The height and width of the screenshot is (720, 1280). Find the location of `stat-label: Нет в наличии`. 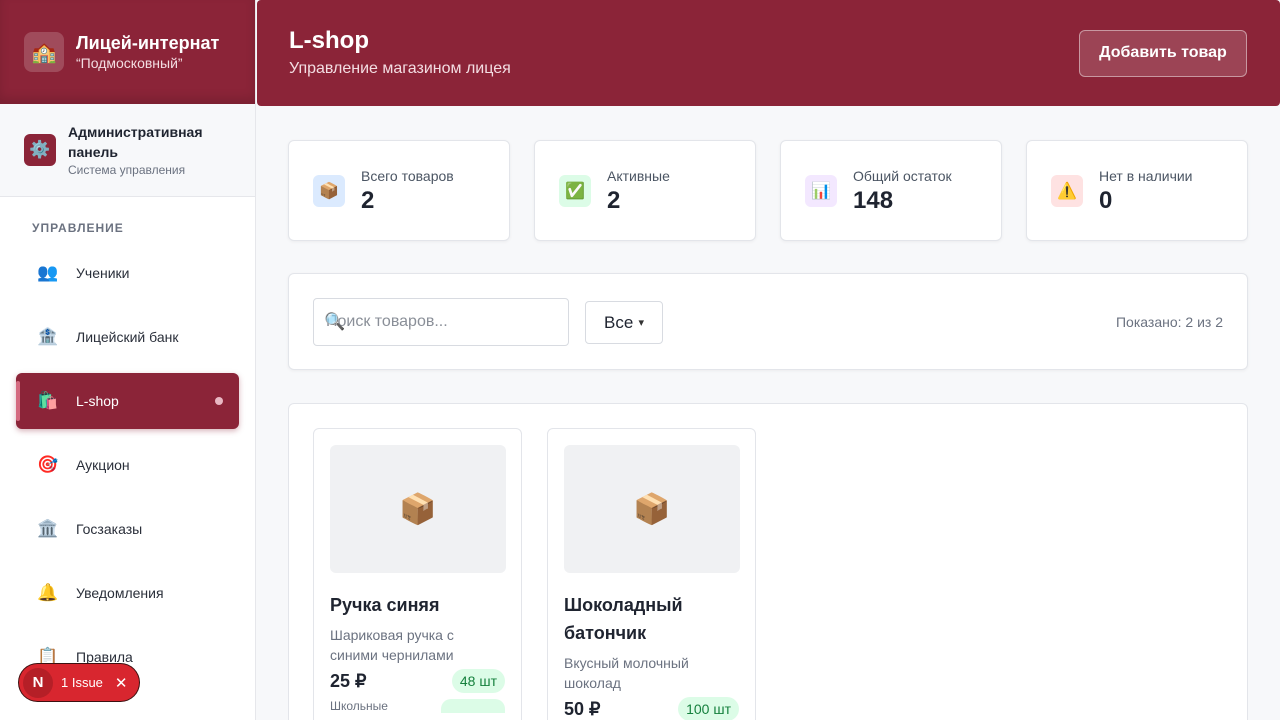

stat-label: Нет в наличии is located at coordinates (1146, 175).